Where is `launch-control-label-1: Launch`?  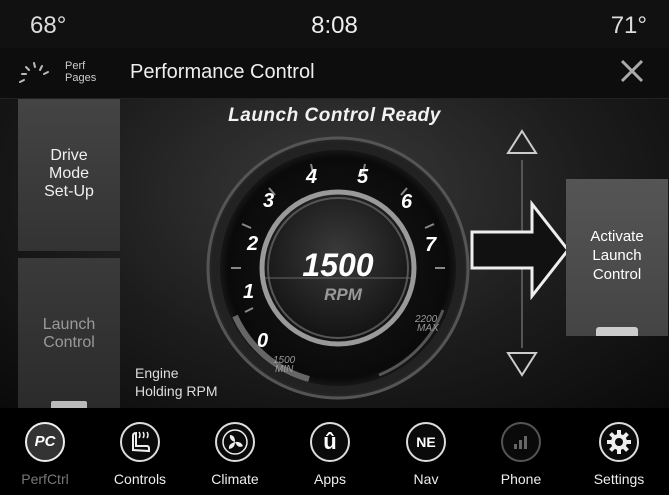 launch-control-label-1: Launch is located at coordinates (69, 324).